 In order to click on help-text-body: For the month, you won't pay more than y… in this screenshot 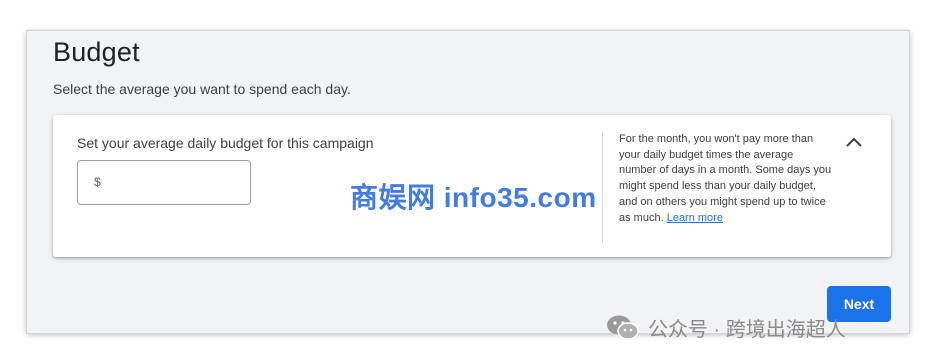, I will do `click(725, 178)`.